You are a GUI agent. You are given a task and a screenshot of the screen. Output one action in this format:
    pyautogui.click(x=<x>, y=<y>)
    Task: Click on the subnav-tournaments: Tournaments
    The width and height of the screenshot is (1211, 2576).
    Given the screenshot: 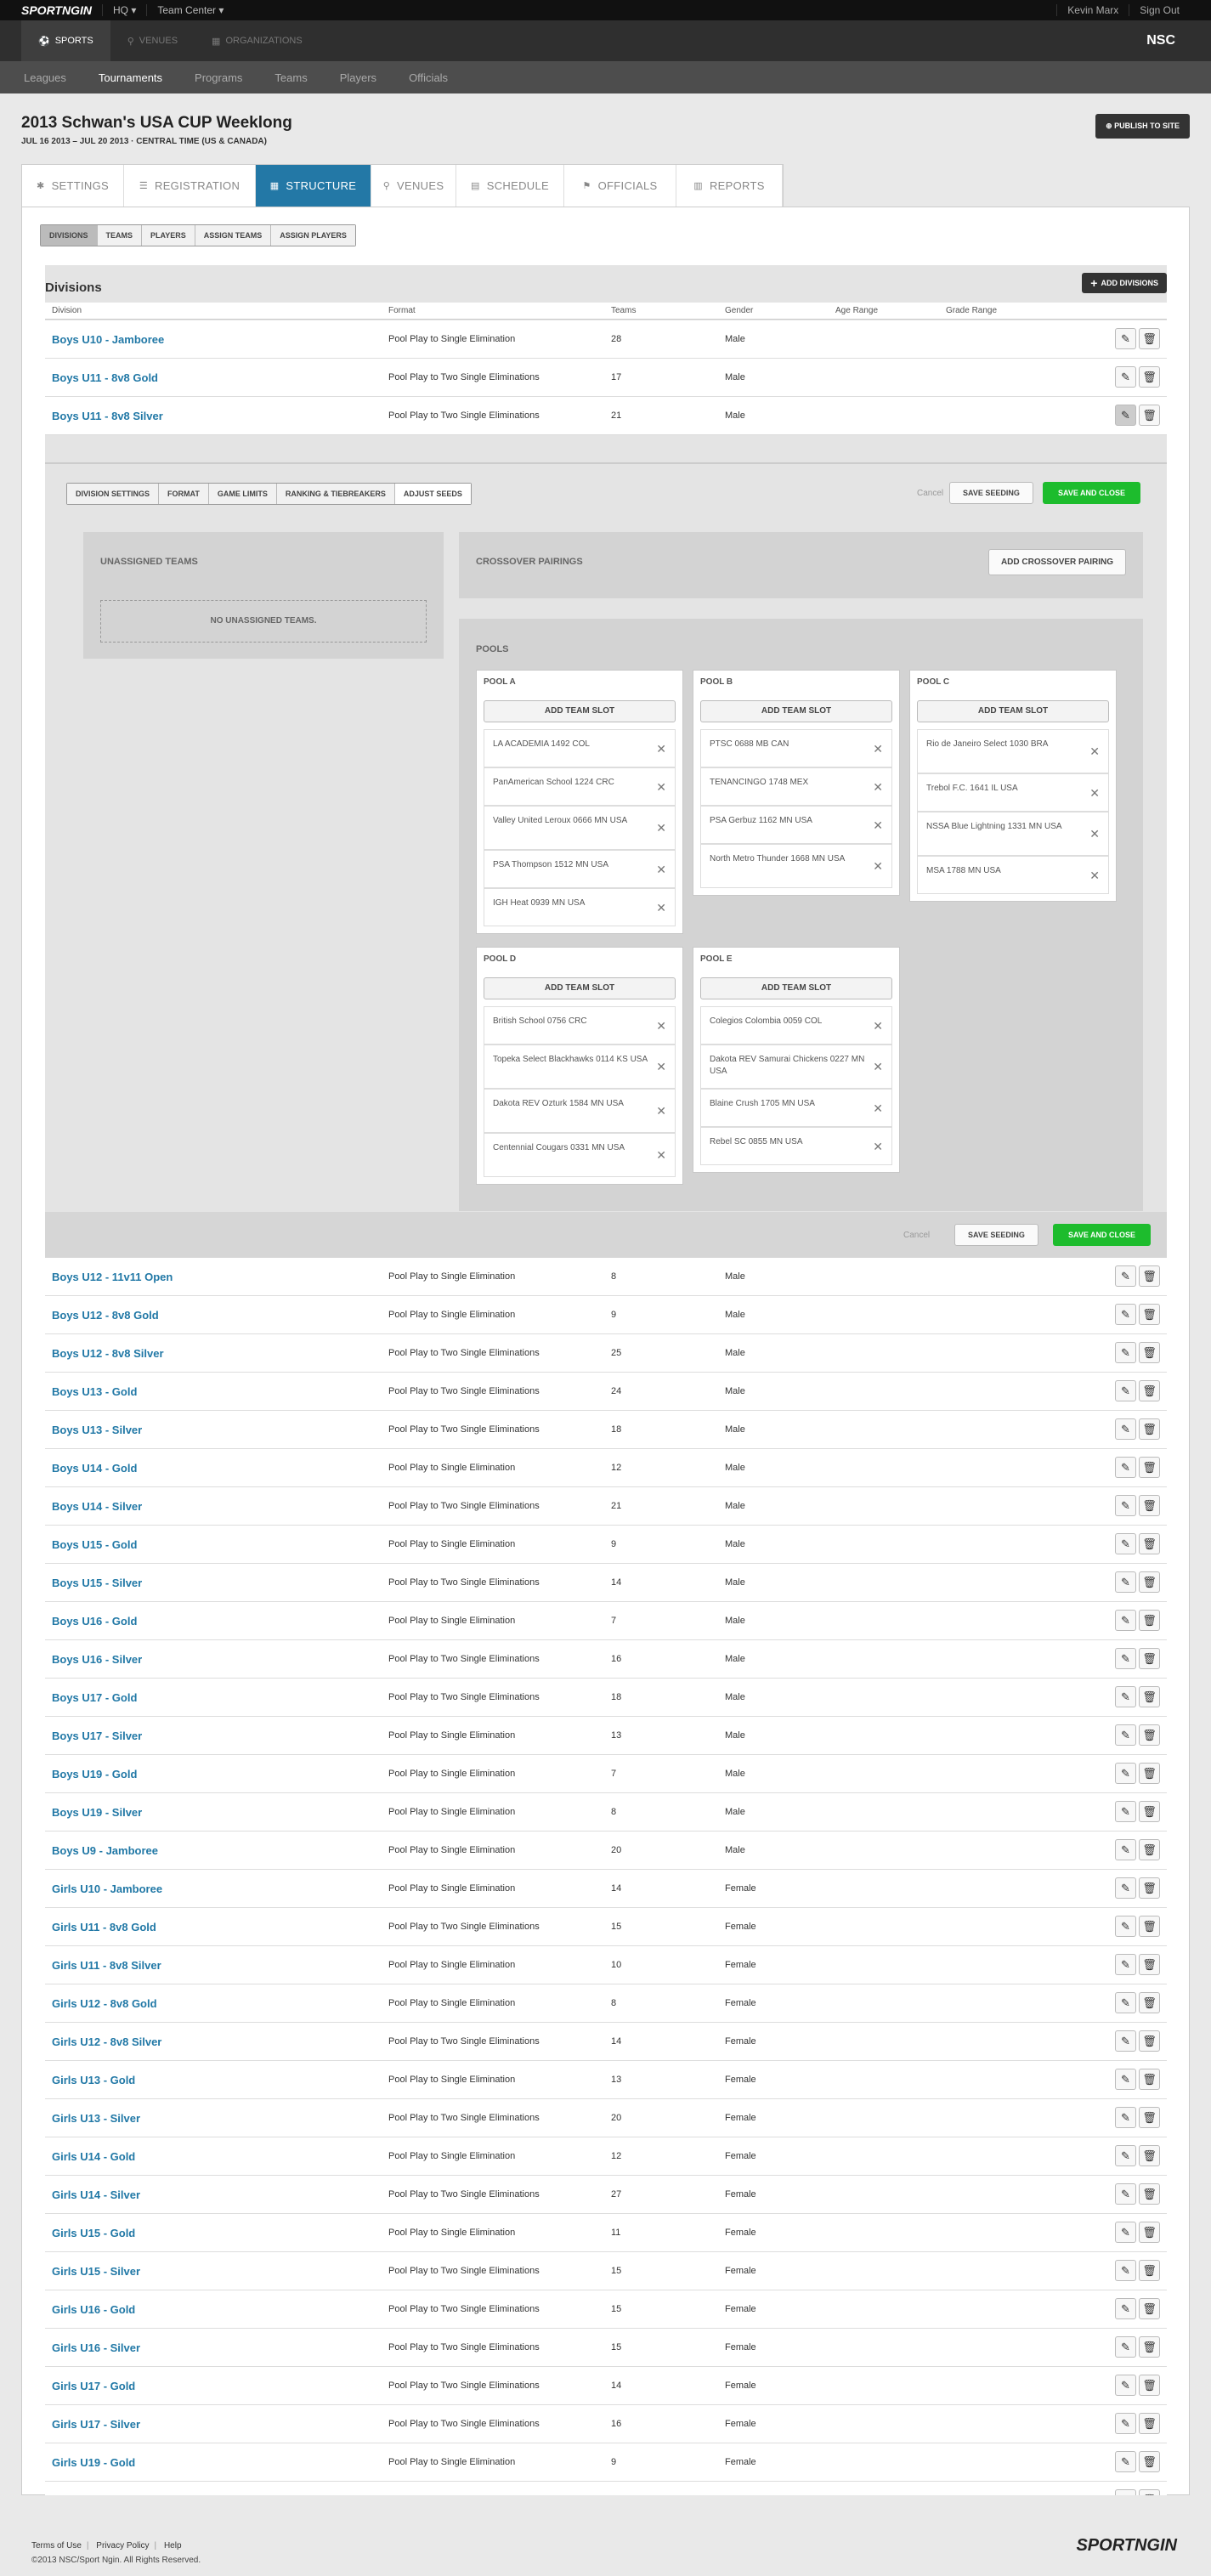 What is the action you would take?
    pyautogui.click(x=130, y=77)
    